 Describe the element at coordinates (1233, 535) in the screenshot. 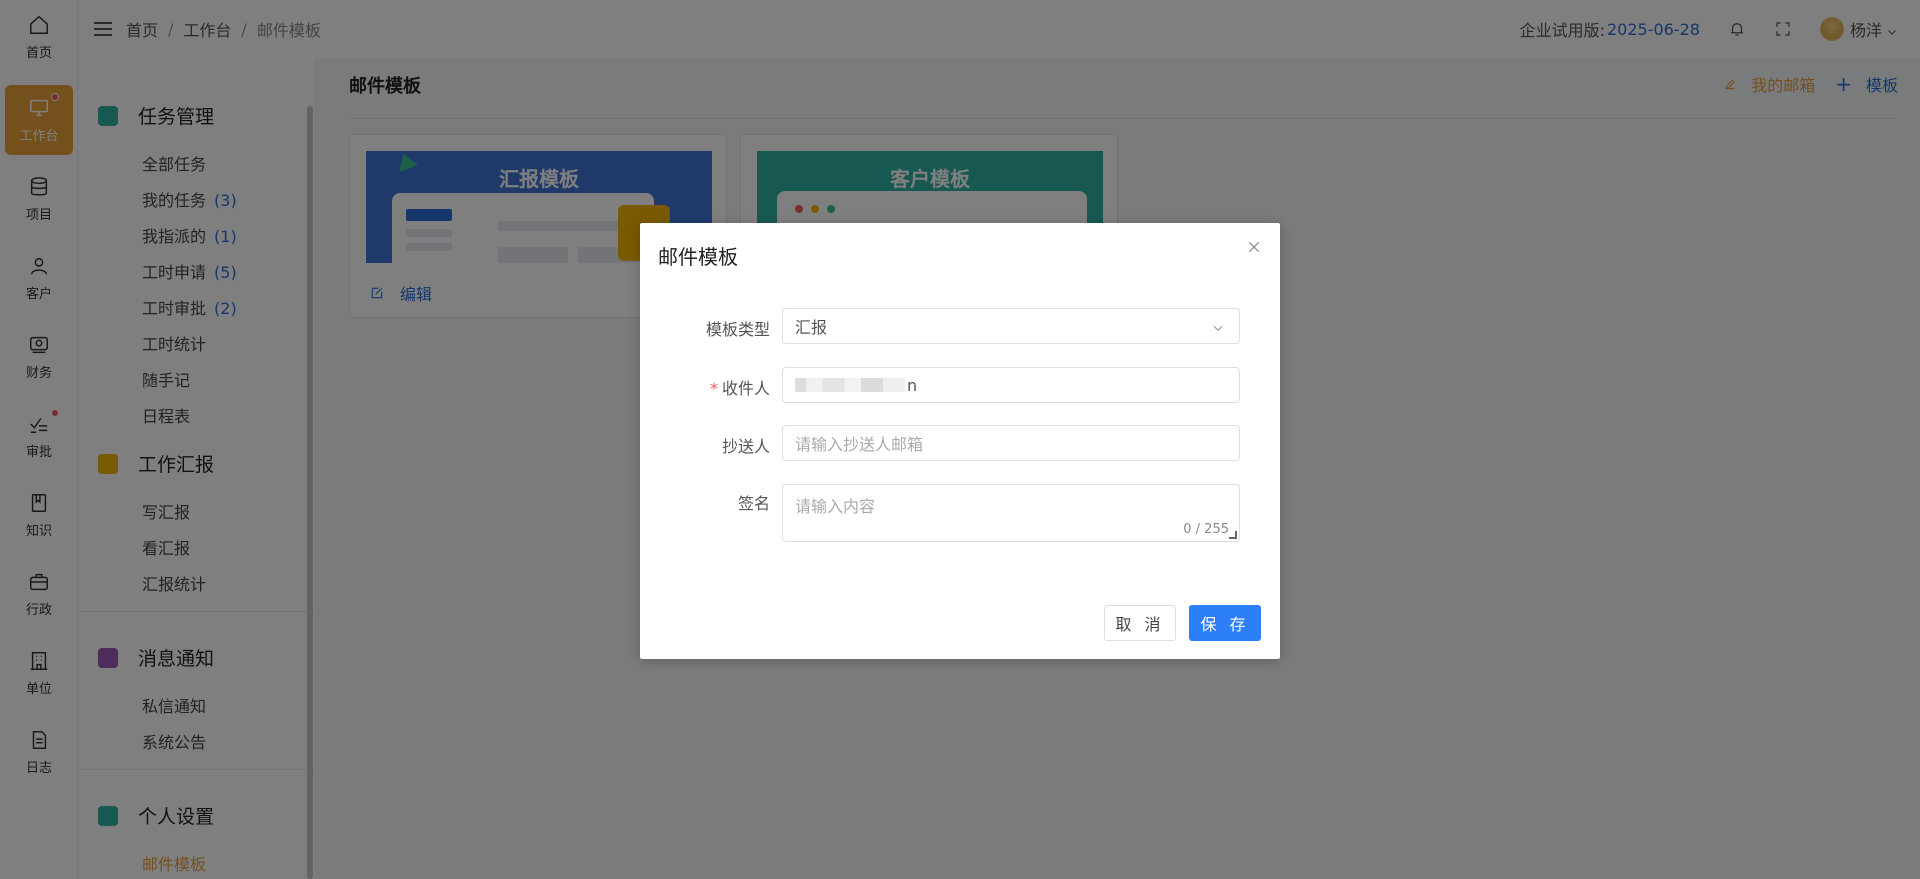

I see `resize-handle` at that location.